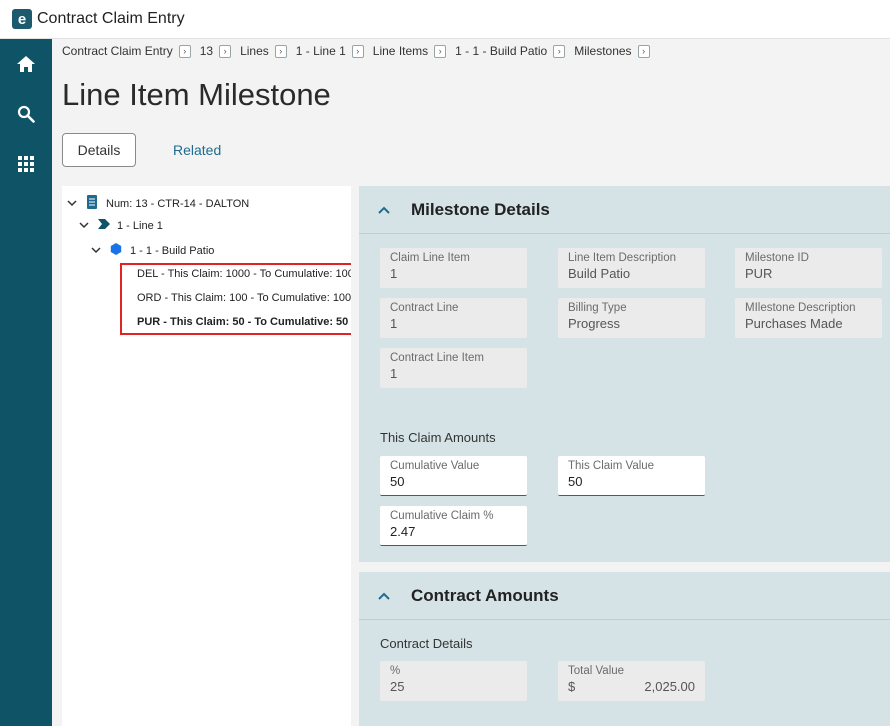  Describe the element at coordinates (26, 64) in the screenshot. I see `home-icon` at that location.